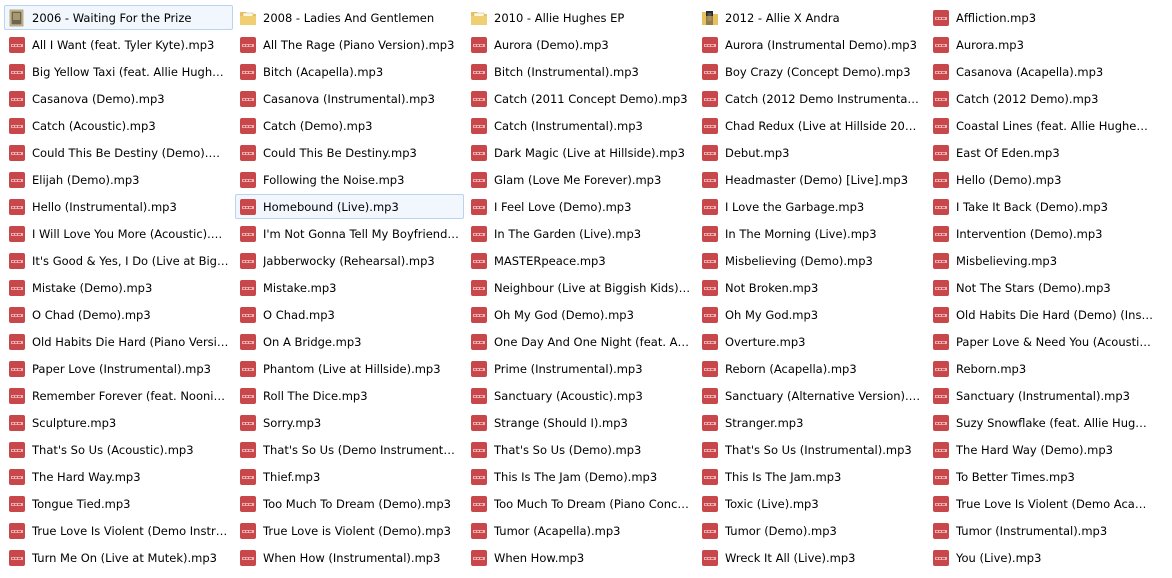 The width and height of the screenshot is (1172, 578). I want to click on file-item: This Is The Jam (Demo).mp3, so click(580, 476).